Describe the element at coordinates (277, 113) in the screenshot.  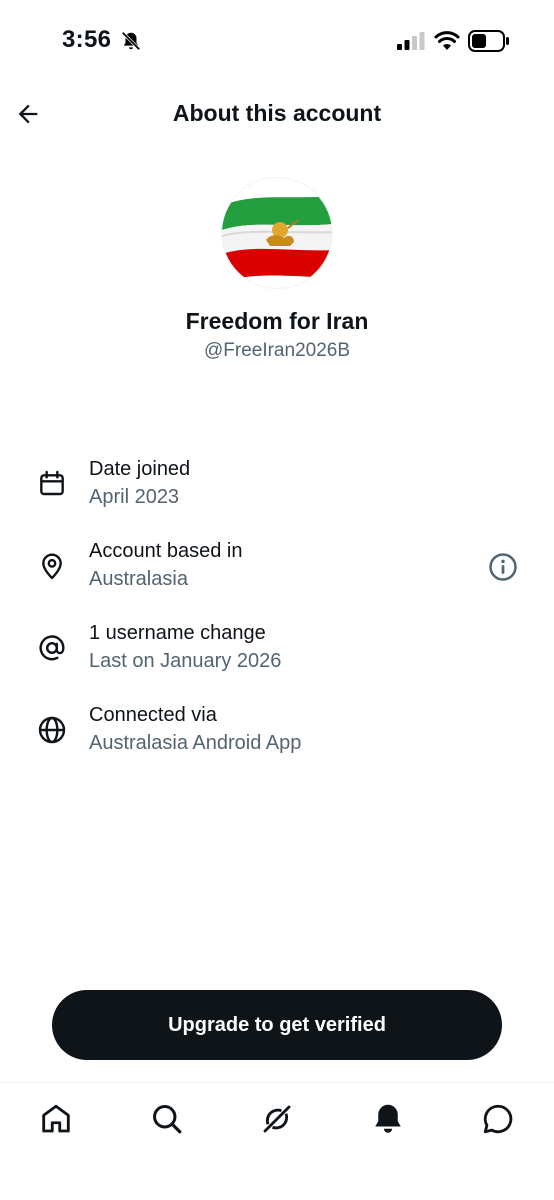
I see `page-title: About this account` at that location.